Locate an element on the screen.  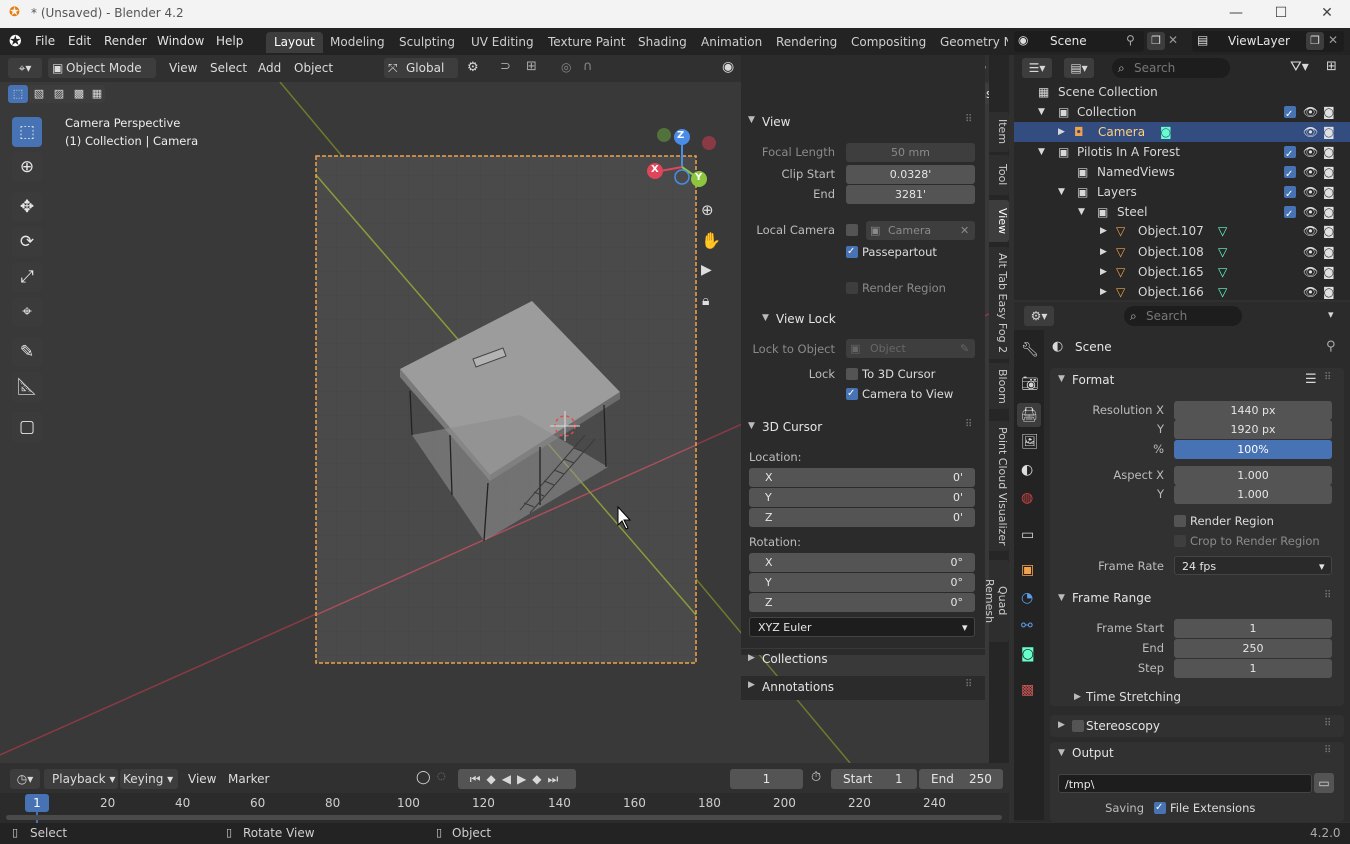
cursor-loc-x: X 0' is located at coordinates (862, 477).